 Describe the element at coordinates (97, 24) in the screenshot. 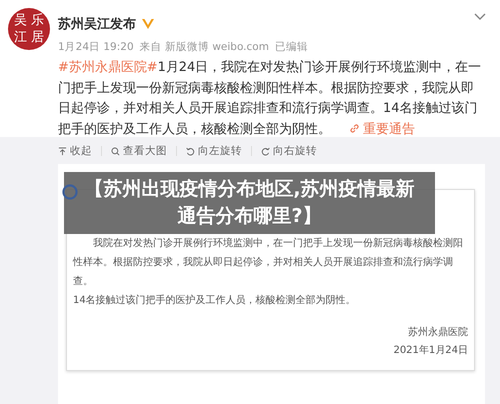

I see `account-name: 苏州吴江发布` at that location.